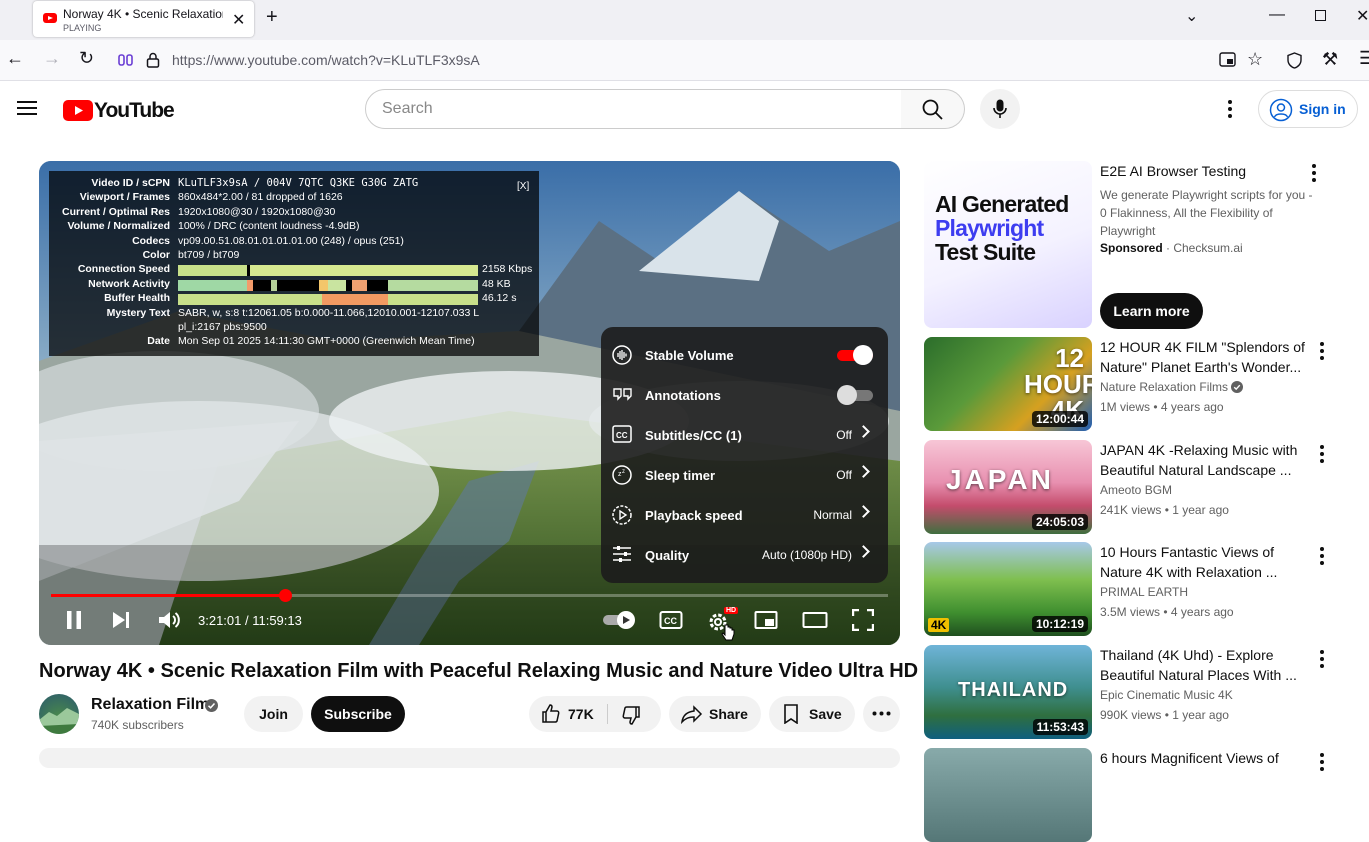 This screenshot has width=1369, height=842. Describe the element at coordinates (1136, 490) in the screenshot. I see `recommended-channel: Ameoto BGM` at that location.